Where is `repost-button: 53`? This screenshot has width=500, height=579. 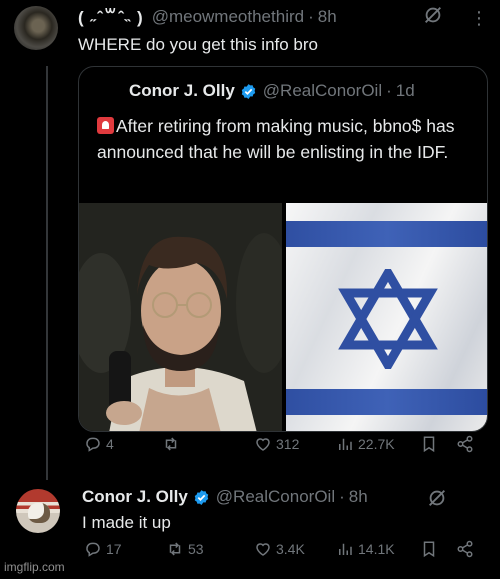 repost-button: 53 is located at coordinates (185, 549).